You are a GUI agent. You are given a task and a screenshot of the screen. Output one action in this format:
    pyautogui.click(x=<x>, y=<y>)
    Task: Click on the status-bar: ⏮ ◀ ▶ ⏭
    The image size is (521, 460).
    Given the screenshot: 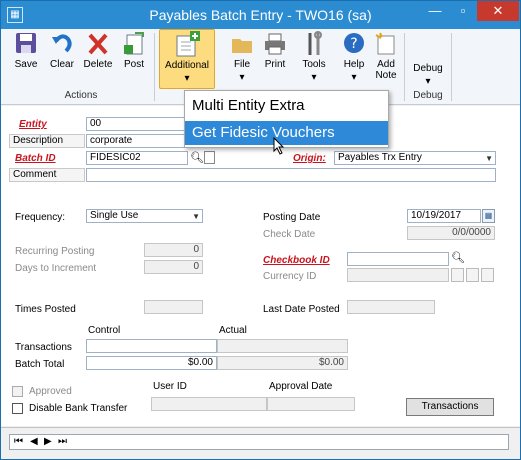 What is the action you would take?
    pyautogui.click(x=260, y=443)
    